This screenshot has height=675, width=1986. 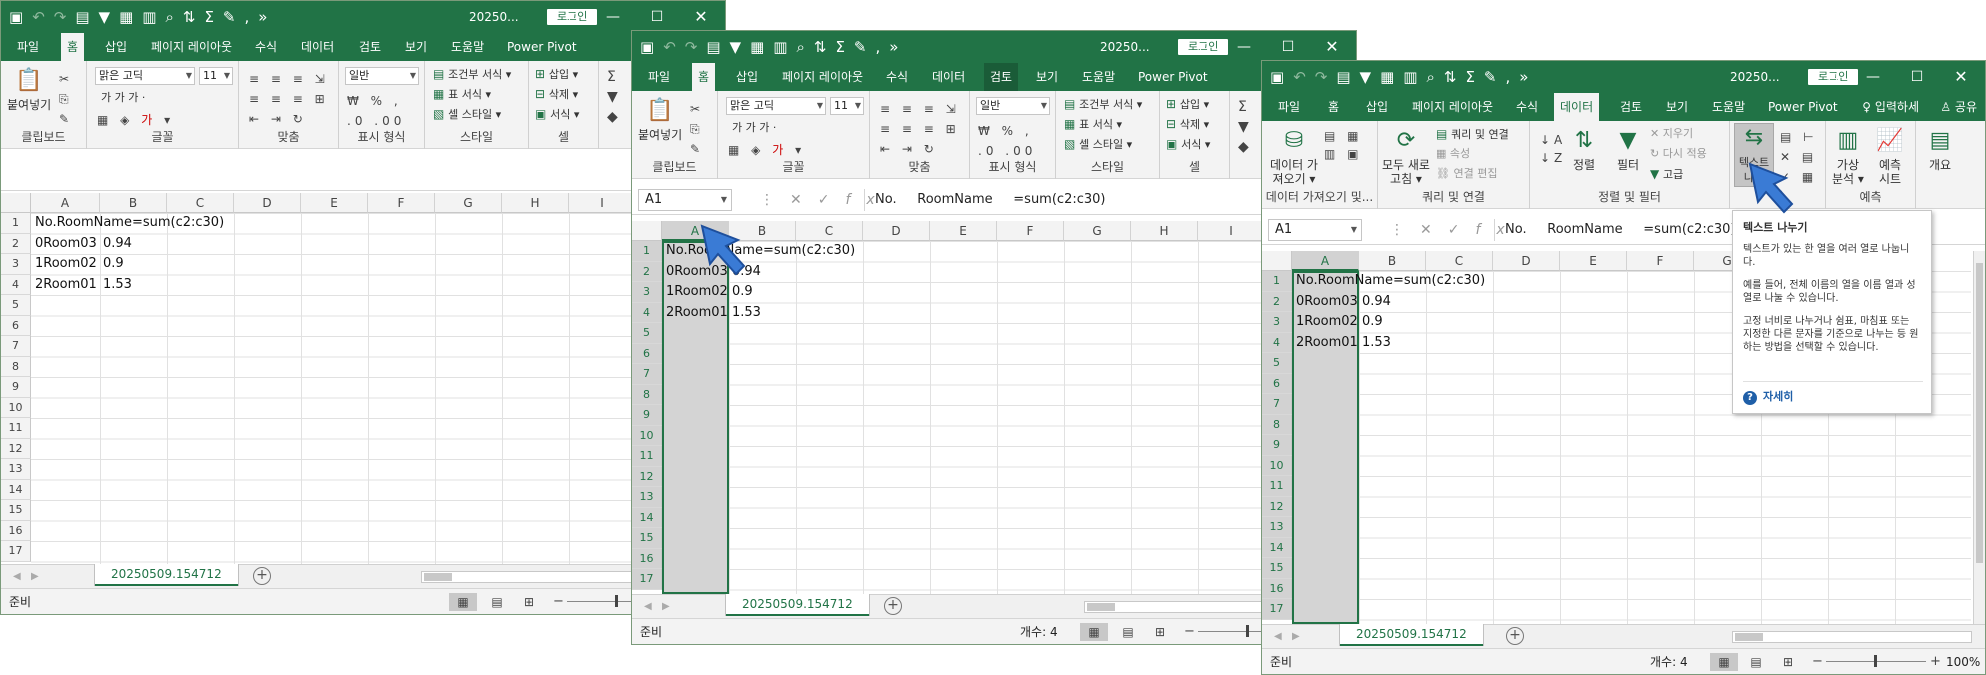 What do you see at coordinates (1333, 107) in the screenshot?
I see `tab-home: 홈` at bounding box center [1333, 107].